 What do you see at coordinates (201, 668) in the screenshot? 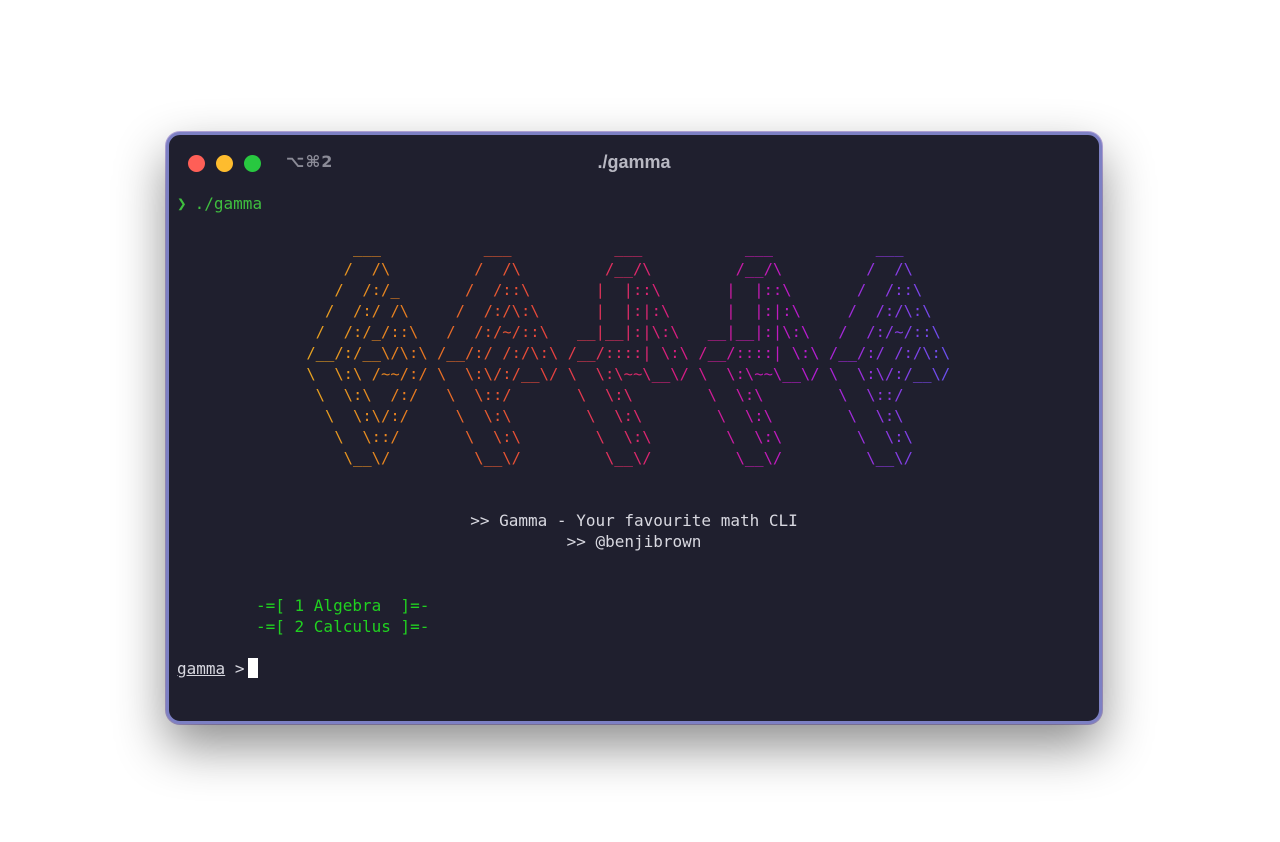
I see `input-prompt-name: gamma` at bounding box center [201, 668].